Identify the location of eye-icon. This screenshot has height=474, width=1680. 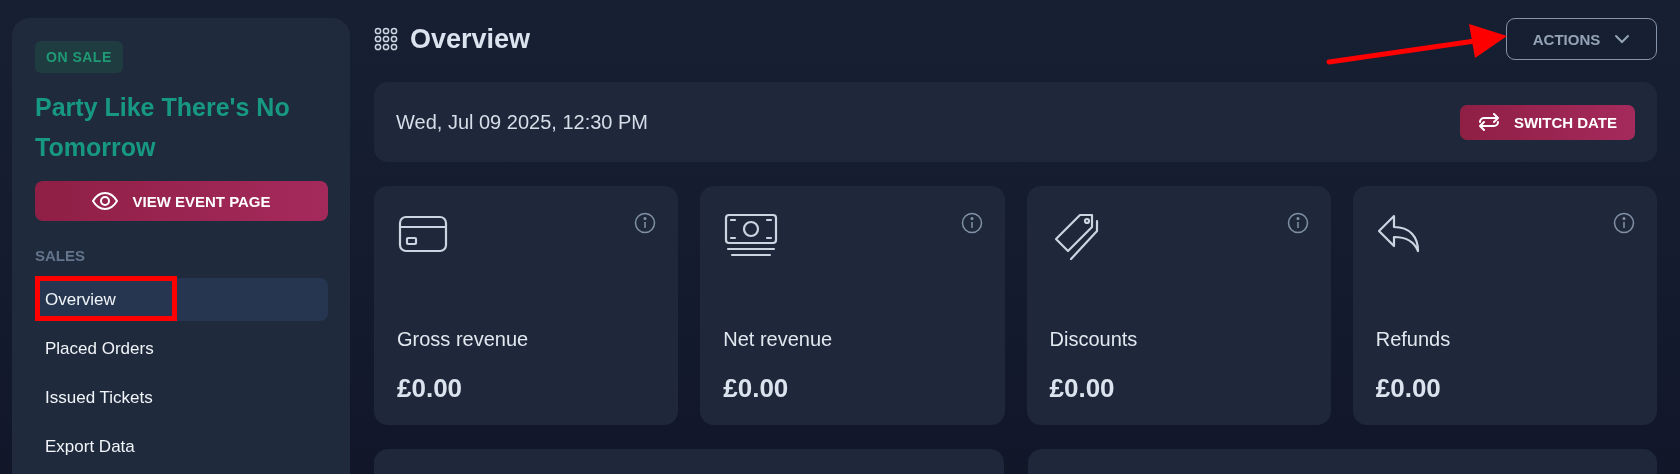
(105, 201).